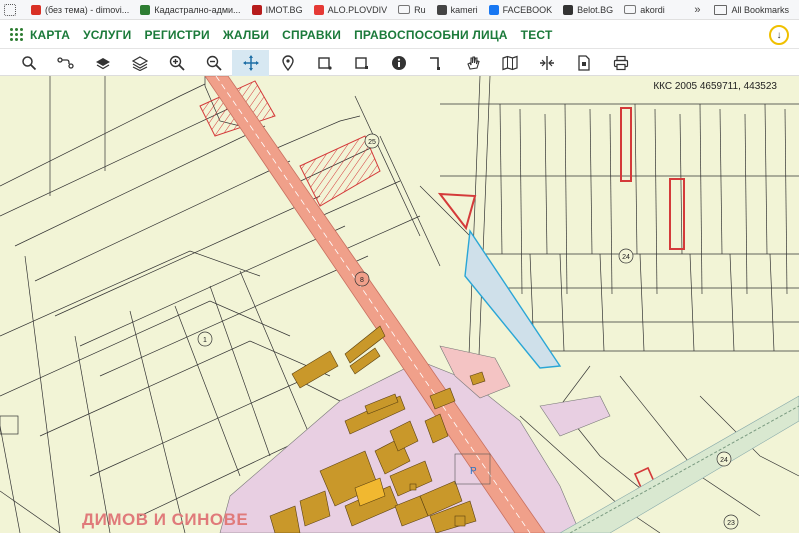 The height and width of the screenshot is (533, 799). What do you see at coordinates (412, 10) in the screenshot?
I see `bookmark-item: Ru` at bounding box center [412, 10].